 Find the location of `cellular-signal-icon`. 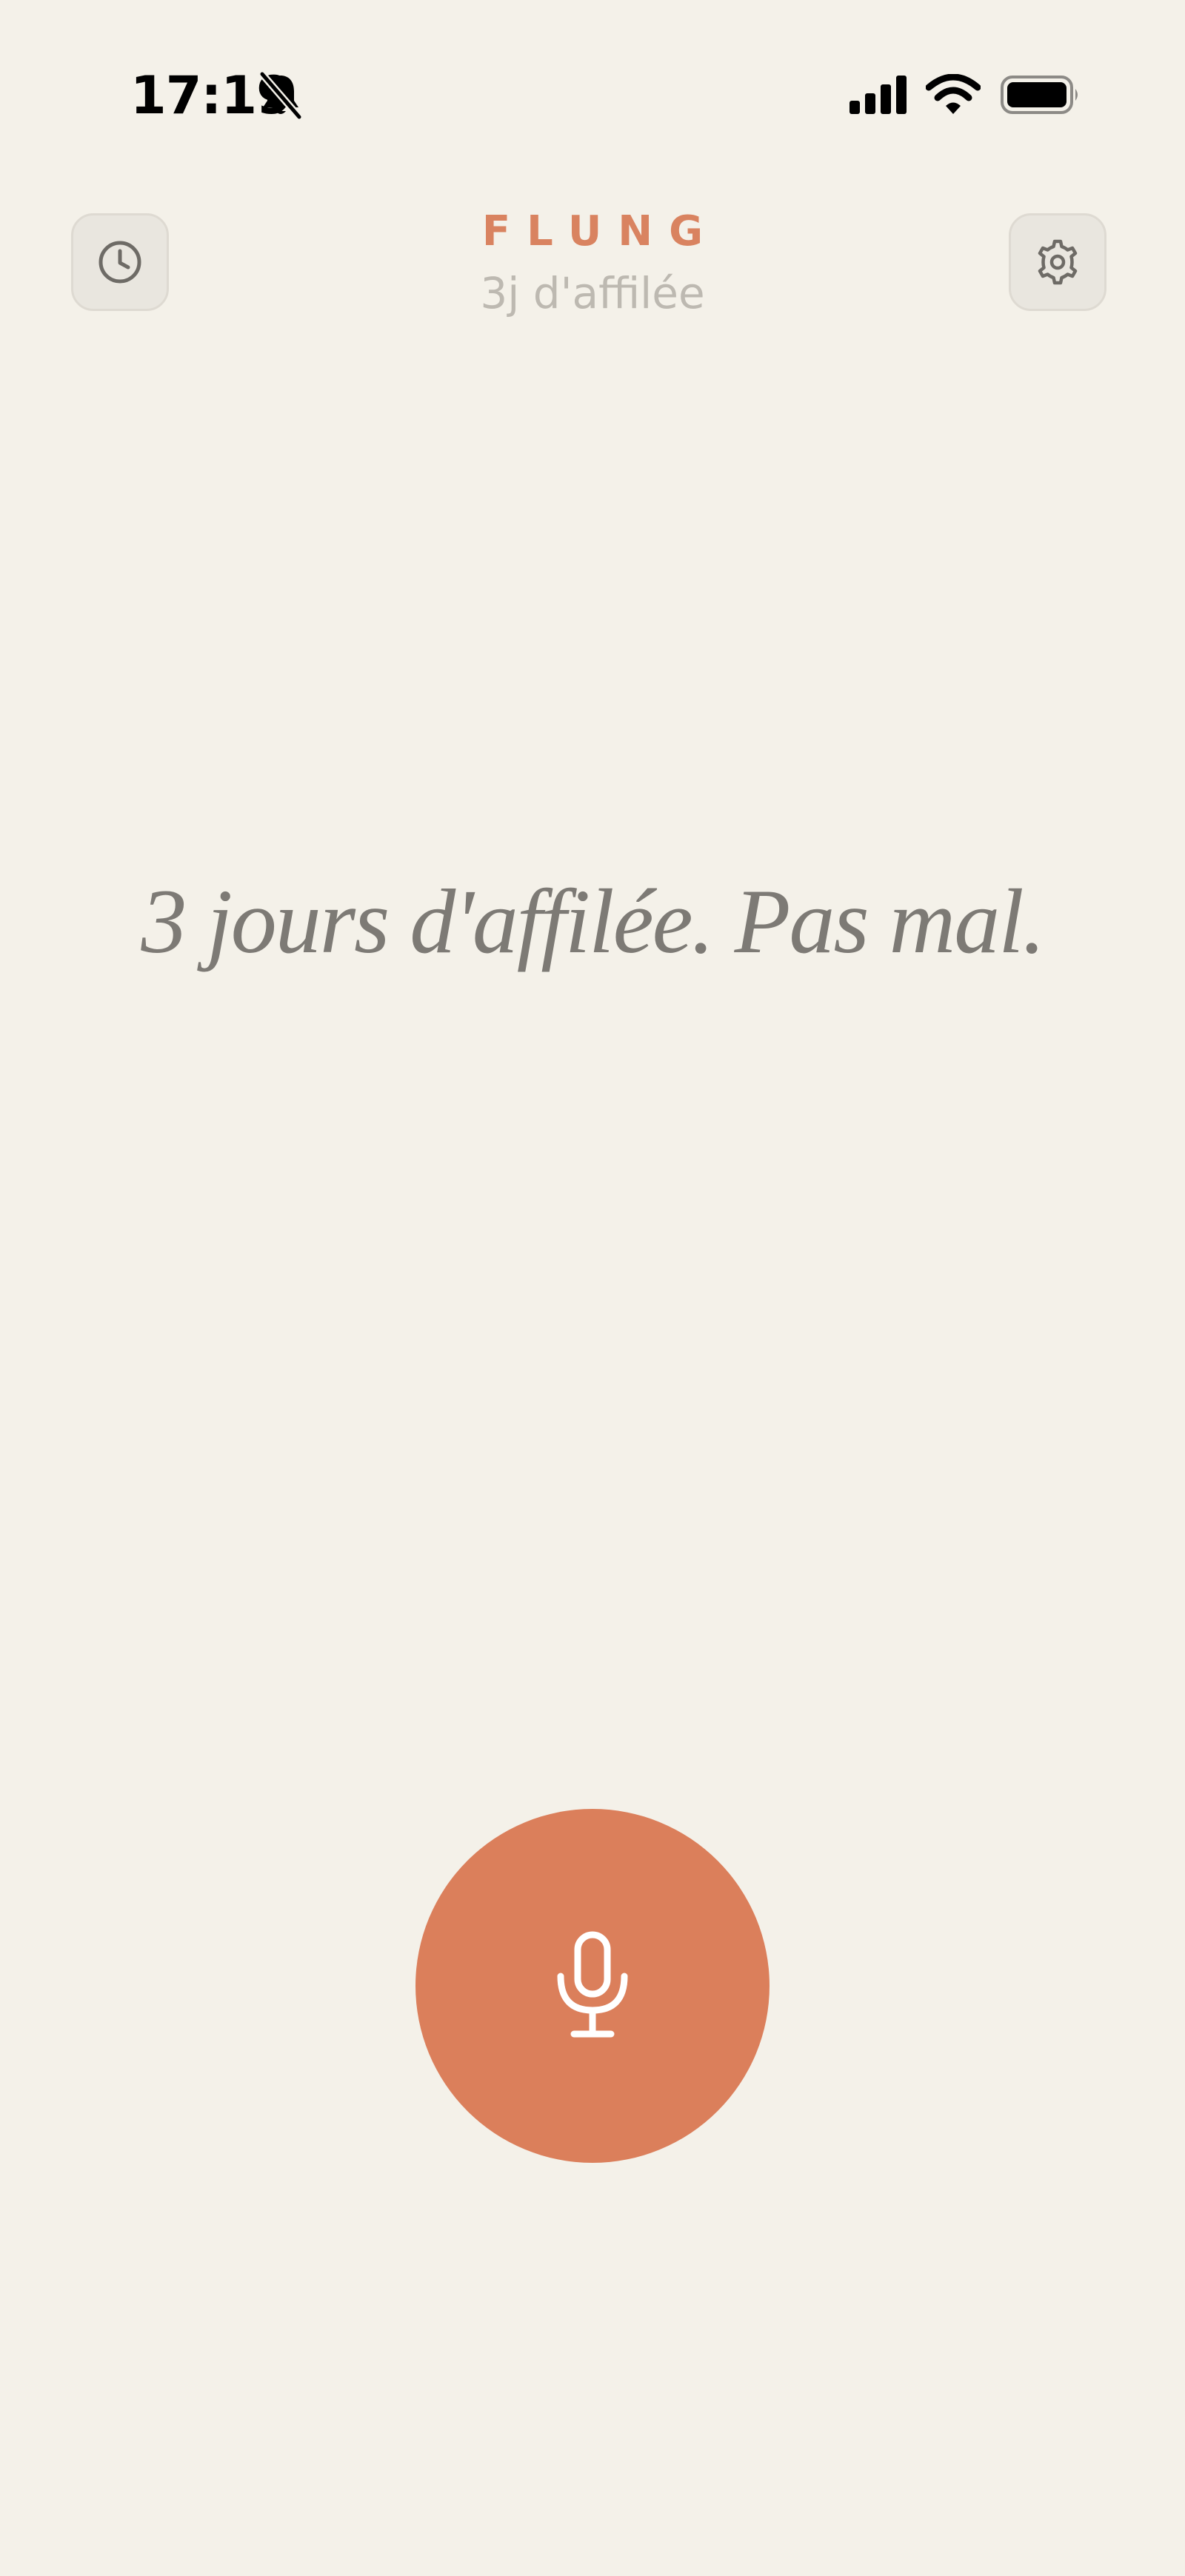

cellular-signal-icon is located at coordinates (878, 95).